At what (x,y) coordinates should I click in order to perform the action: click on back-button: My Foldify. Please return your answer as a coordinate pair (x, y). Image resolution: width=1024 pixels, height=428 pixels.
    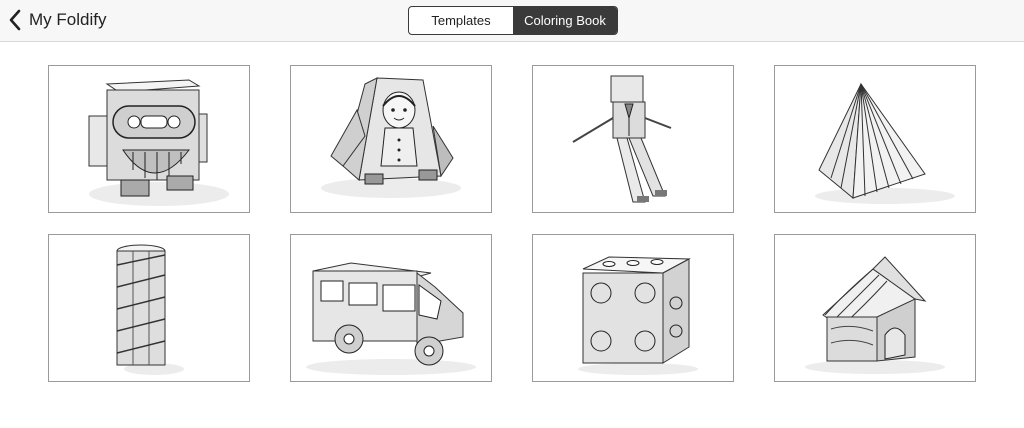
    Looking at the image, I should click on (57, 20).